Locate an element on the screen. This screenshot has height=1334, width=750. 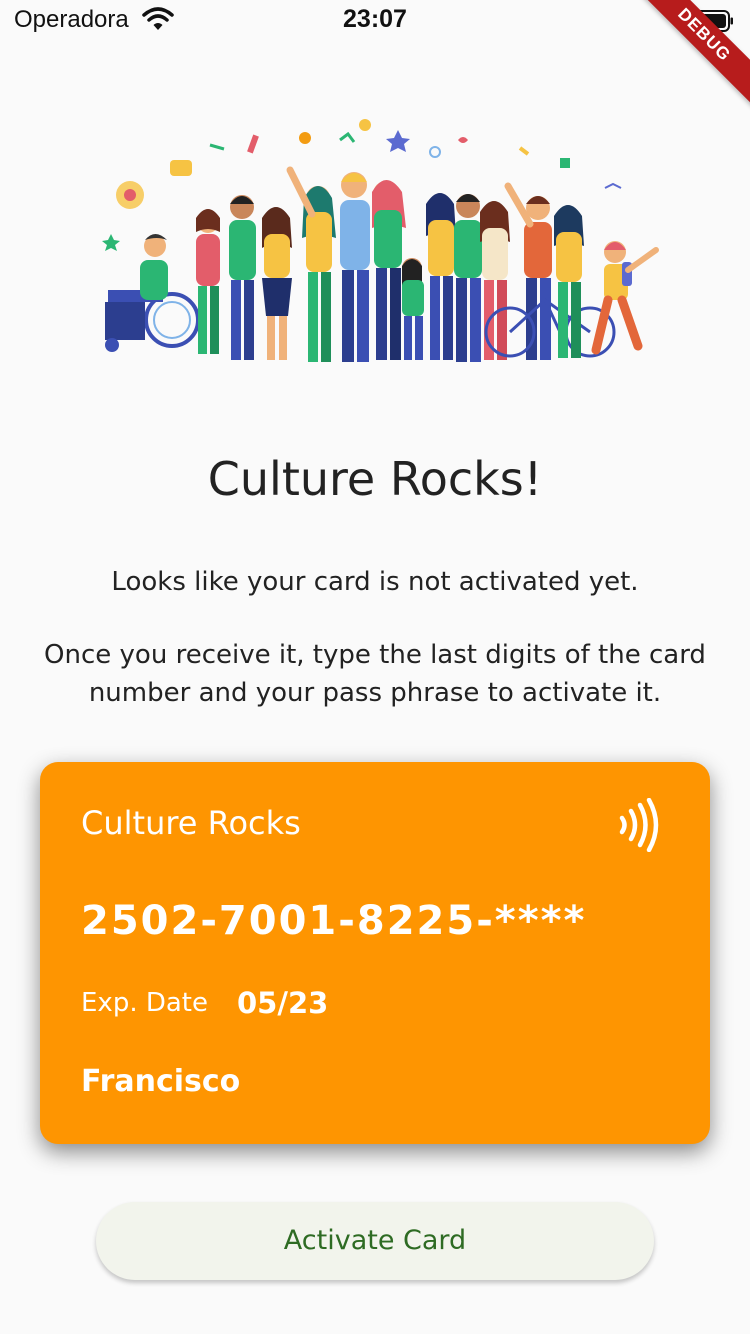
card-brand: Culture Rocks is located at coordinates (191, 823).